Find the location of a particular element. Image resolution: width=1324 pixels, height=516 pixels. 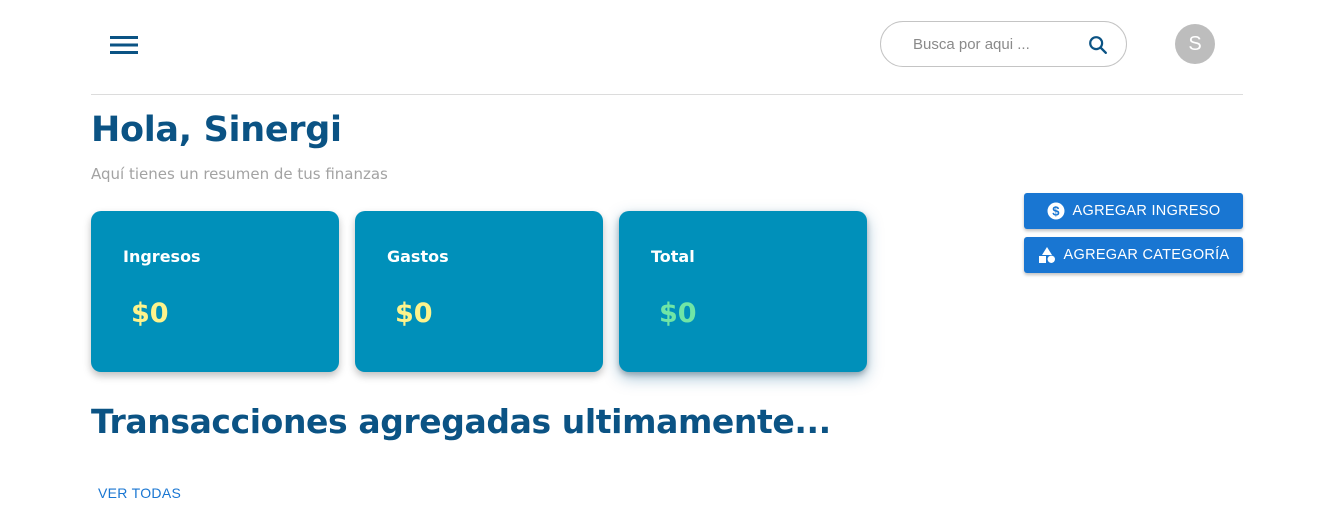

dollar-circle-icon: $ is located at coordinates (1056, 211).